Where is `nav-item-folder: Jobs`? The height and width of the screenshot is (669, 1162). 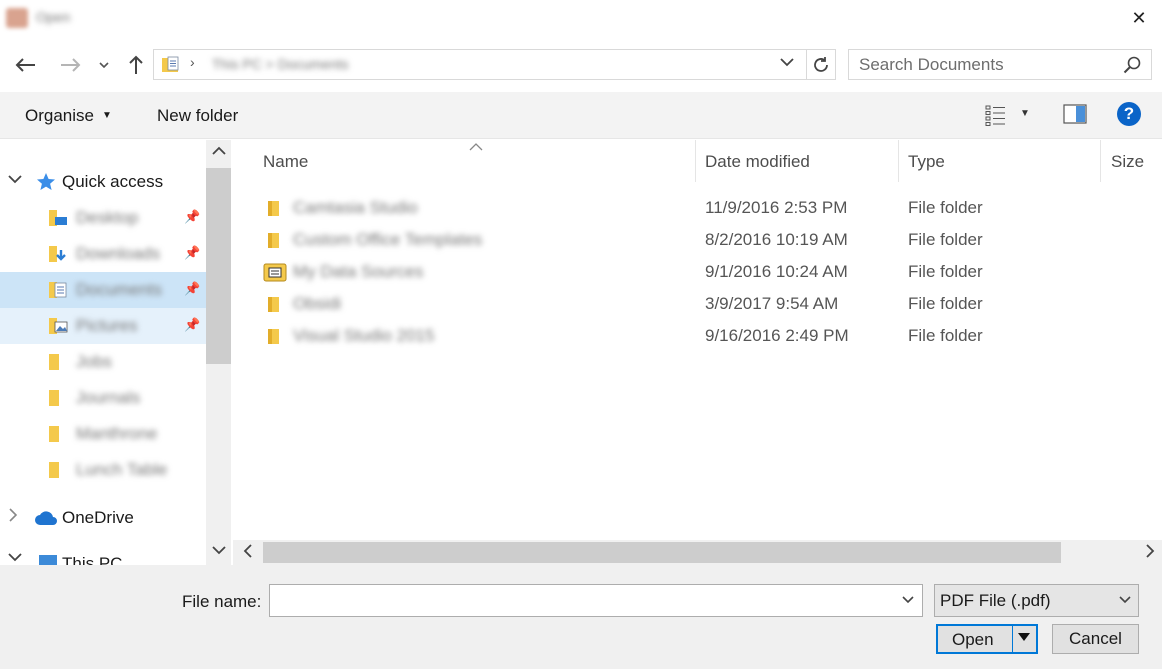
nav-item-folder: Jobs is located at coordinates (103, 362).